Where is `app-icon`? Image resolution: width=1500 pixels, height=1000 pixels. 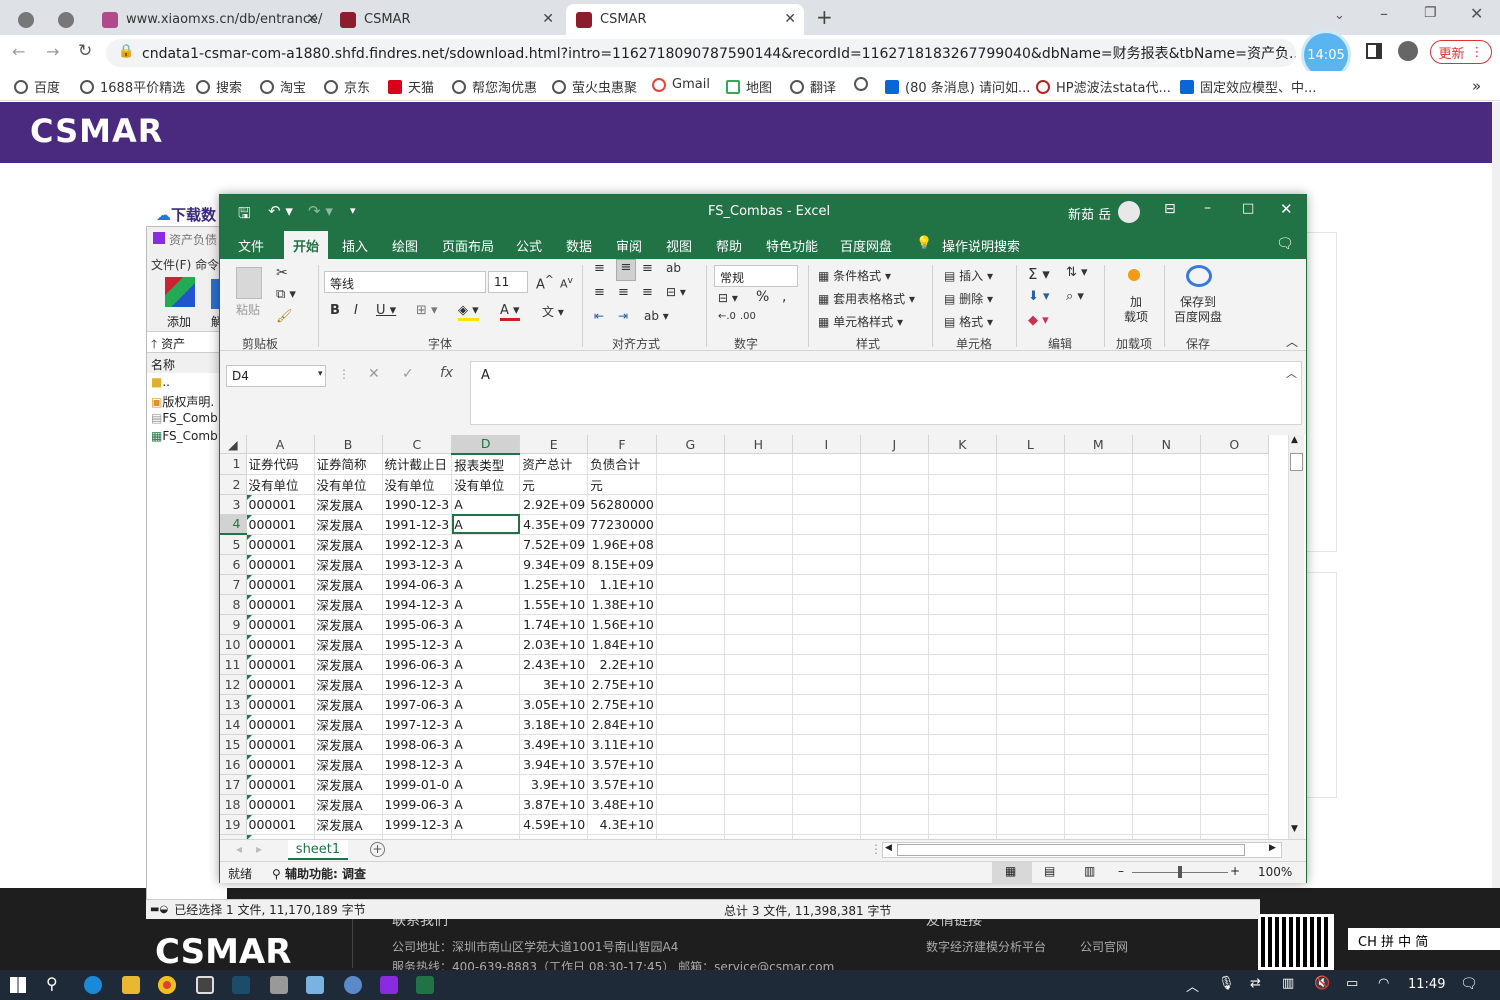 app-icon is located at coordinates (205, 985).